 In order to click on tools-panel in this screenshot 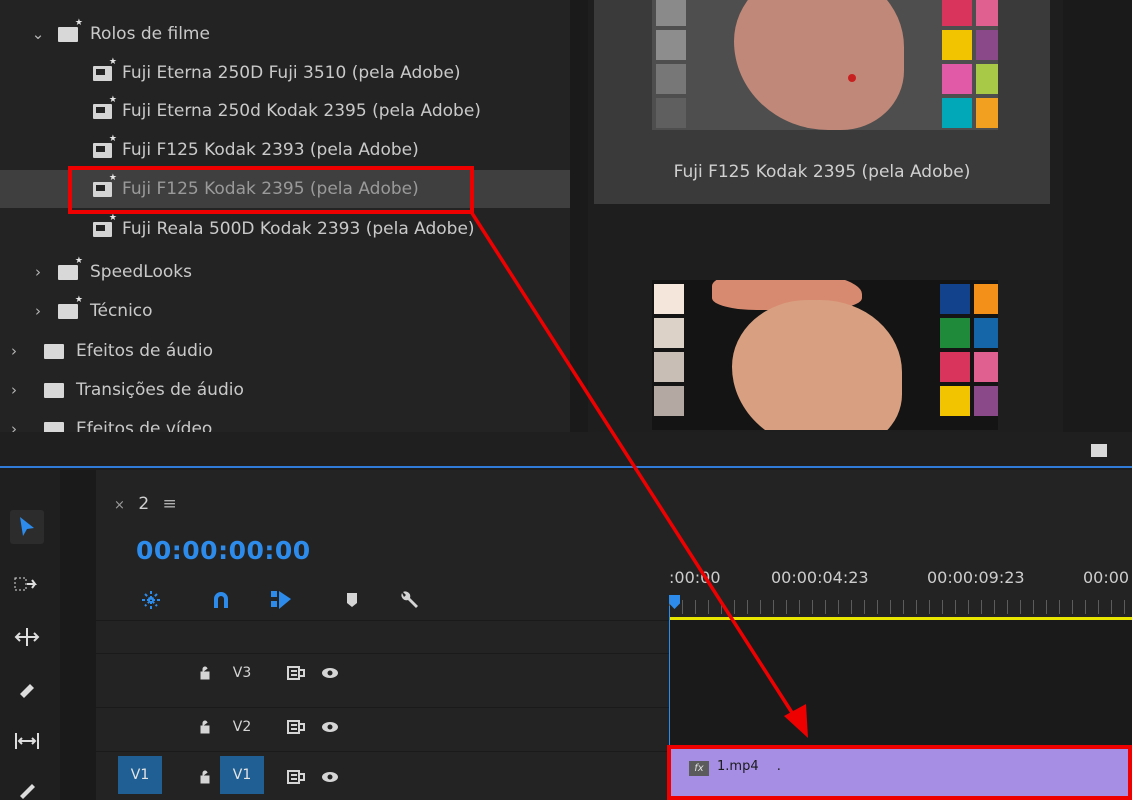, I will do `click(30, 635)`.